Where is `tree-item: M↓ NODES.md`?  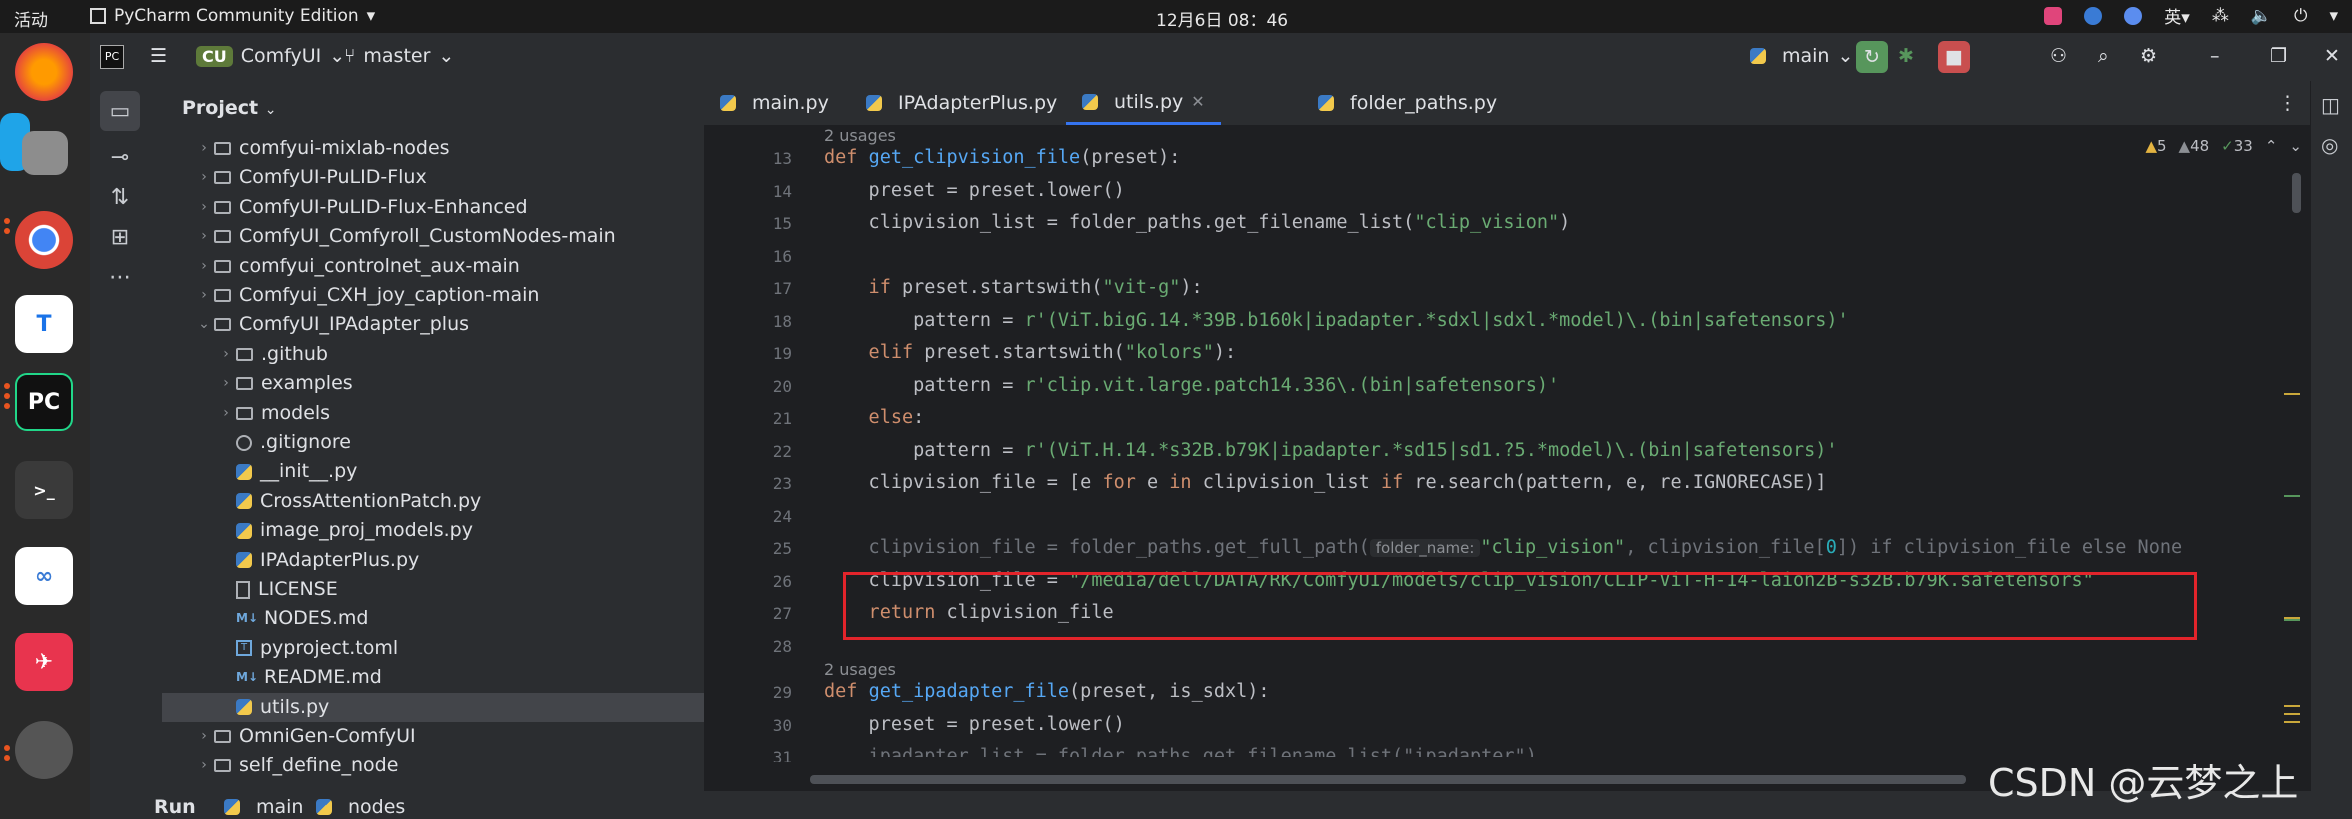 tree-item: M↓ NODES.md is located at coordinates (260, 618).